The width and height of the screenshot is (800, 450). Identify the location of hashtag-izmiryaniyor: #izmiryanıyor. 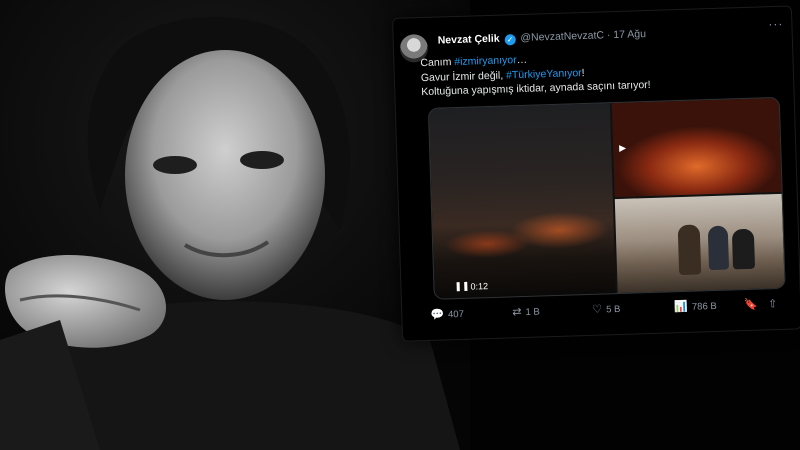
(485, 61).